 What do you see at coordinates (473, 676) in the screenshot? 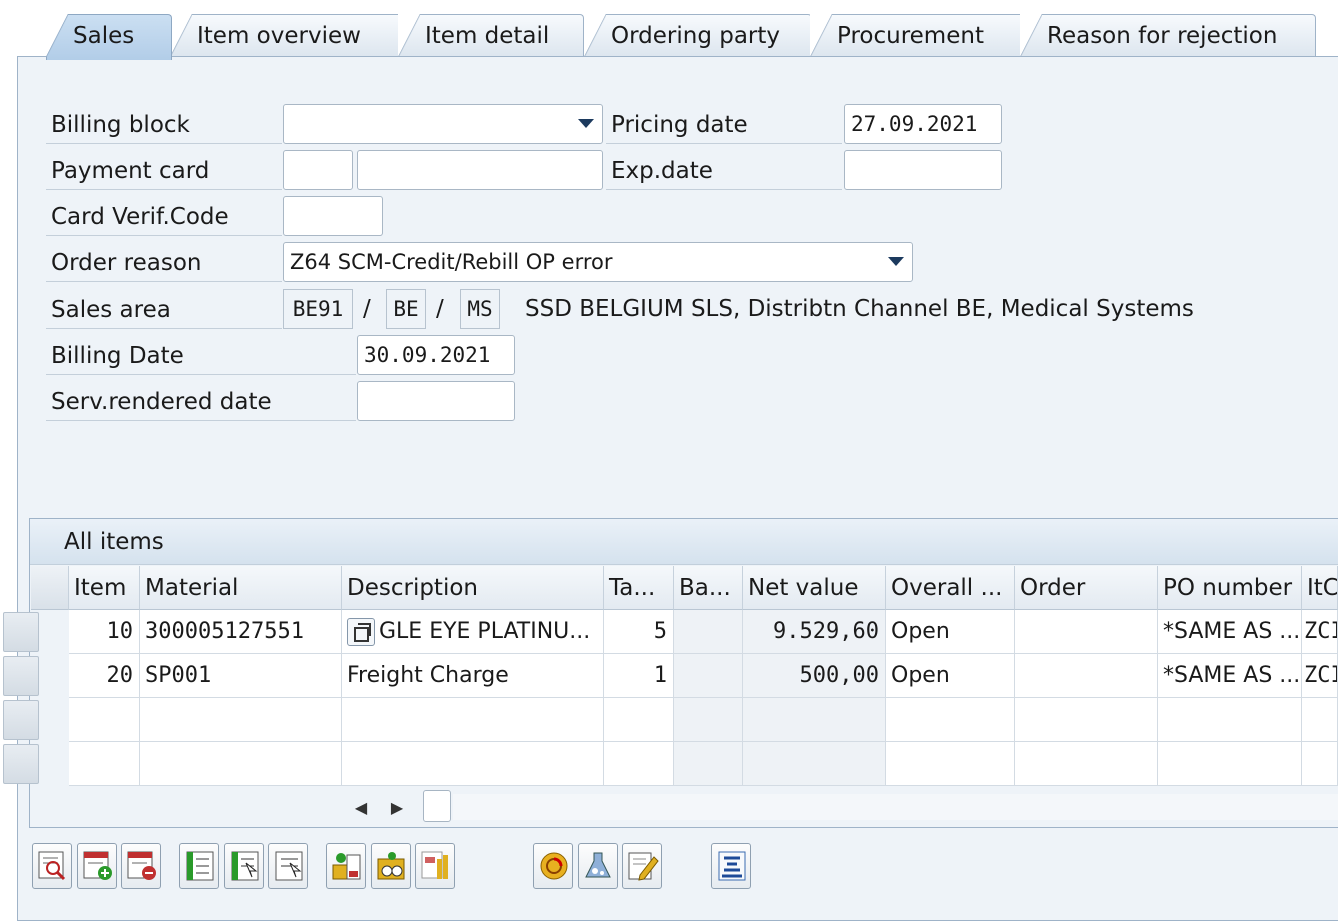
I see `cell-description: Freight Charge` at bounding box center [473, 676].